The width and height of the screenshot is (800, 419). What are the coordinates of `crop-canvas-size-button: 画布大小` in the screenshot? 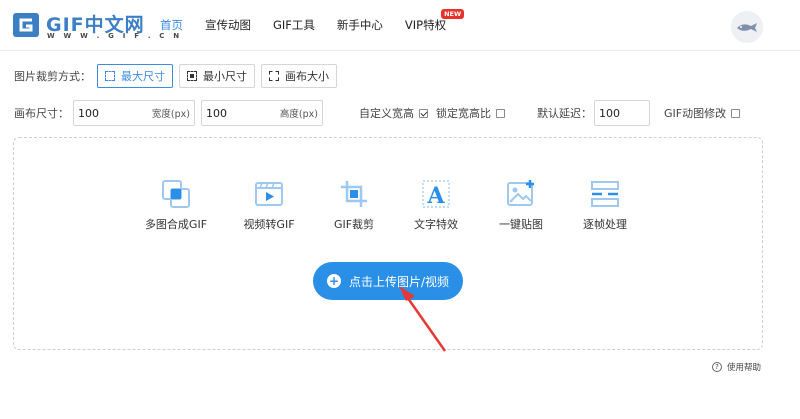 It's located at (299, 76).